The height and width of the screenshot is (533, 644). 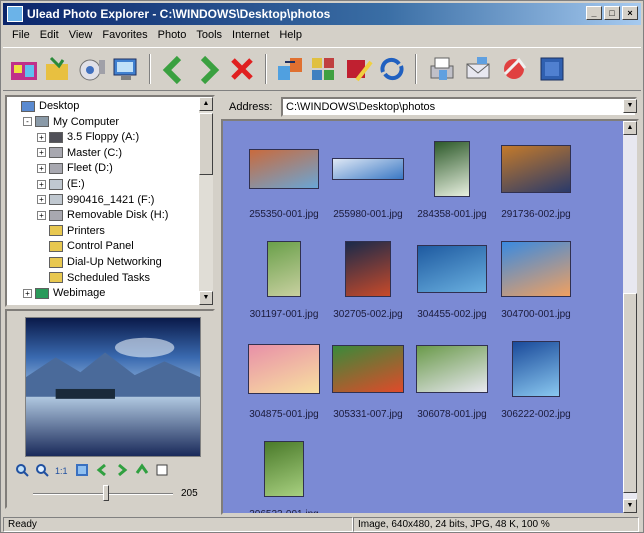 I want to click on tree-item: Desktop, so click(x=44, y=106).